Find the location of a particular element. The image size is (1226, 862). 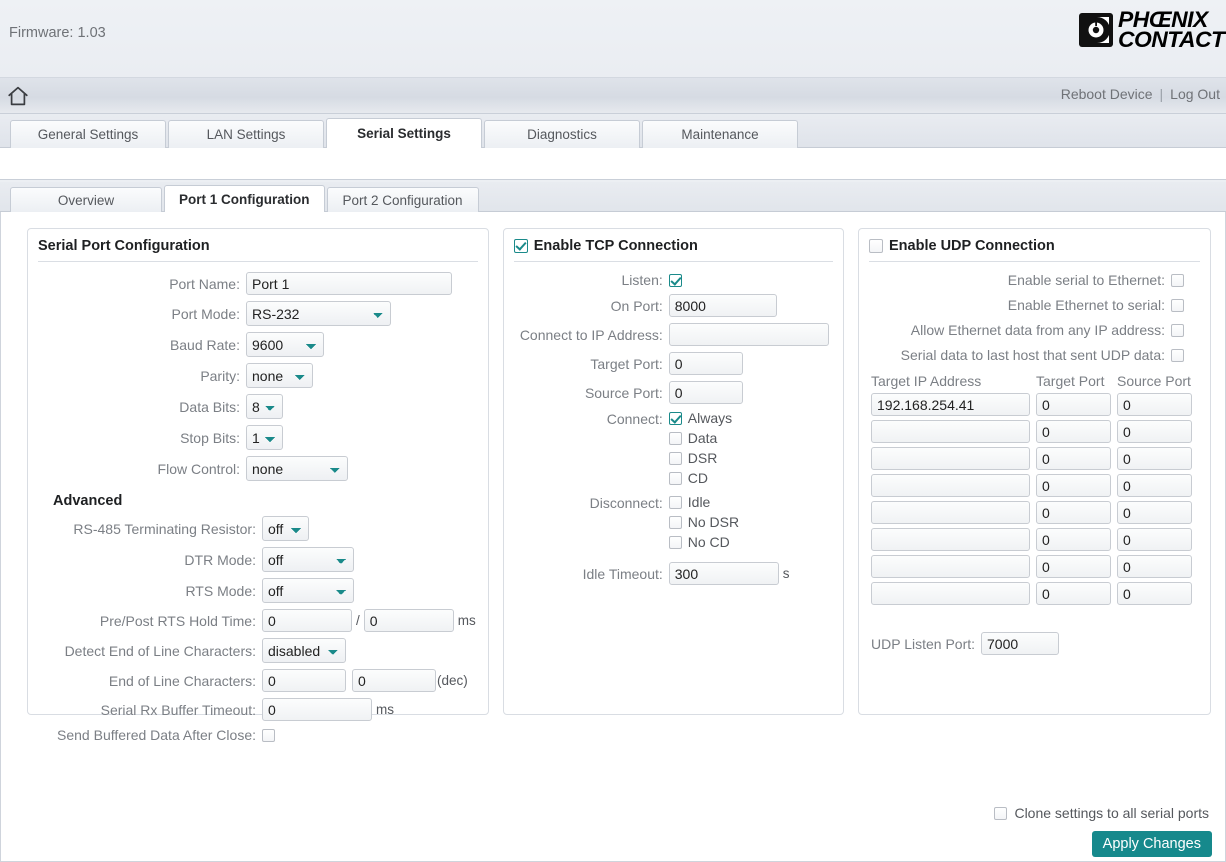

tcp-connect-ip-label: Connect to IP Address: is located at coordinates (591, 334).